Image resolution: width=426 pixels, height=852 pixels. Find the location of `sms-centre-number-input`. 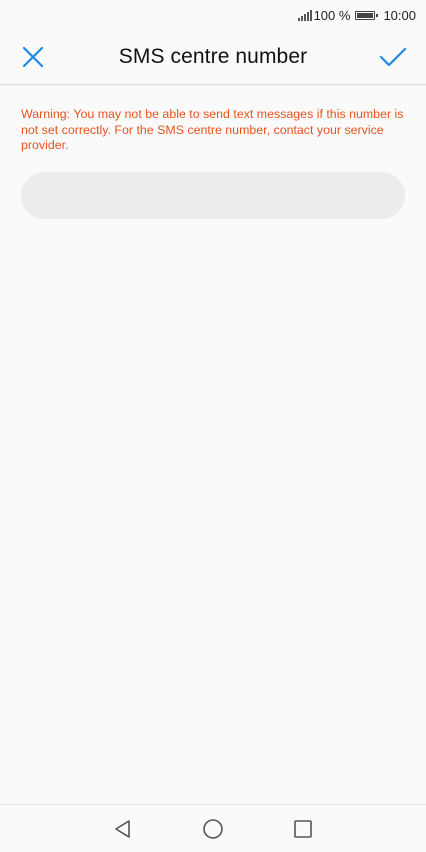

sms-centre-number-input is located at coordinates (213, 195).